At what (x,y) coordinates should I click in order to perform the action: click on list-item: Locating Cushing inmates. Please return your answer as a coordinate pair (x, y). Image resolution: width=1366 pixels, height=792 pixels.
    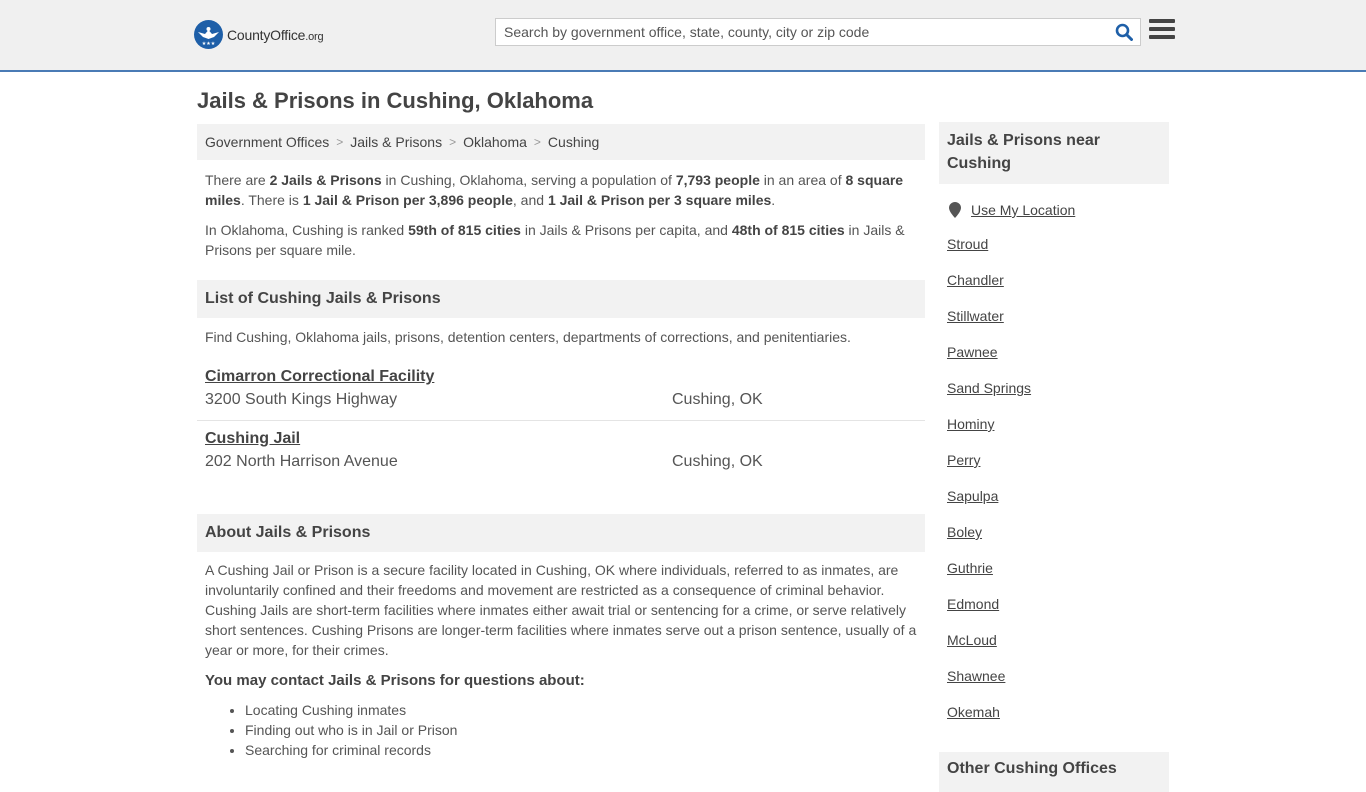
    Looking at the image, I should click on (585, 710).